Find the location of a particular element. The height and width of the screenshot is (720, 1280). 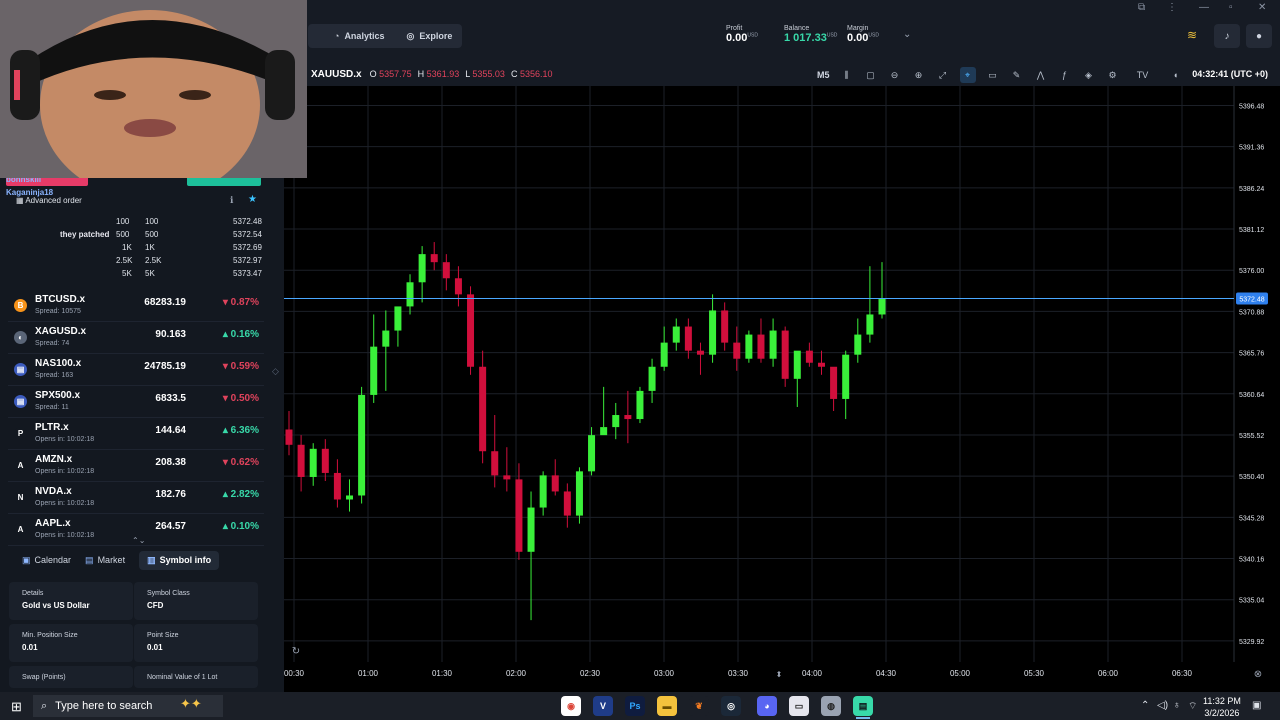

connection-icon: ≋ is located at coordinates (1192, 35).